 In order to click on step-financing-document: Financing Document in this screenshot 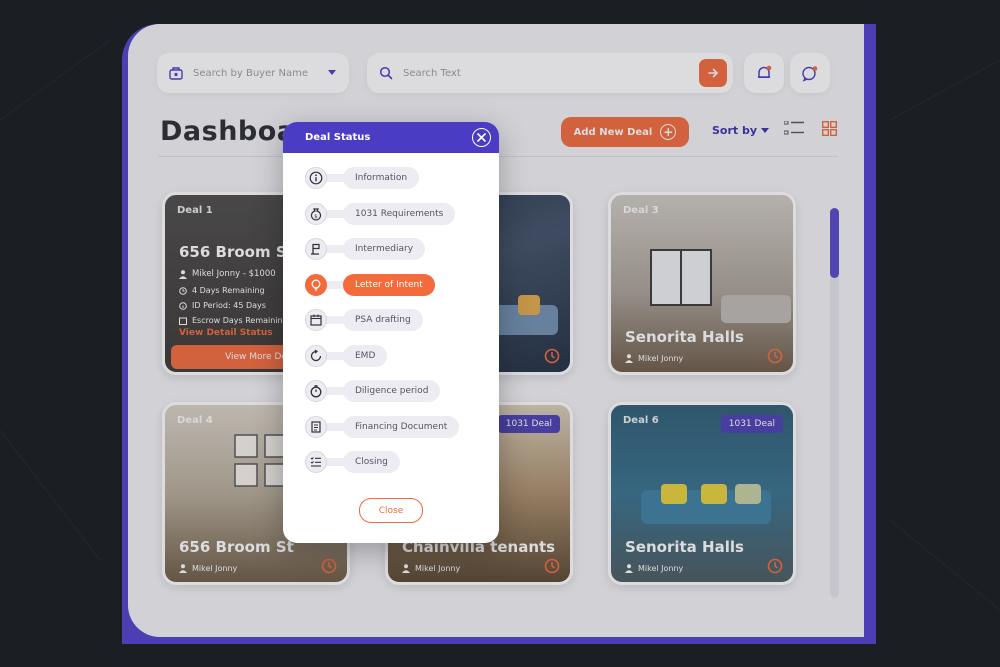, I will do `click(382, 427)`.